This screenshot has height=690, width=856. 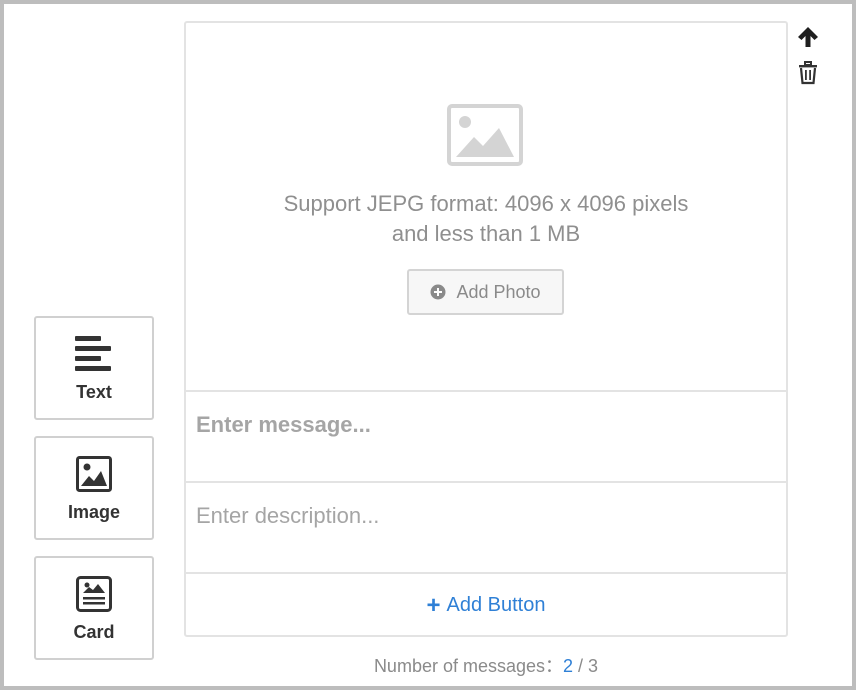 I want to click on plus-circle-icon, so click(x=438, y=292).